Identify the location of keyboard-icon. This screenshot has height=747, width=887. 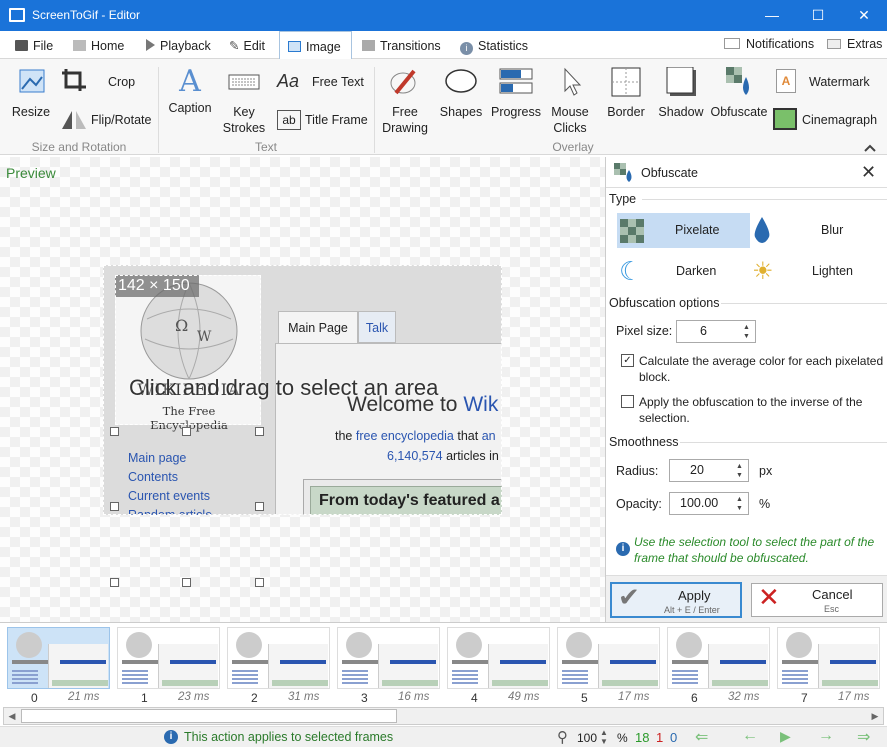
(244, 82).